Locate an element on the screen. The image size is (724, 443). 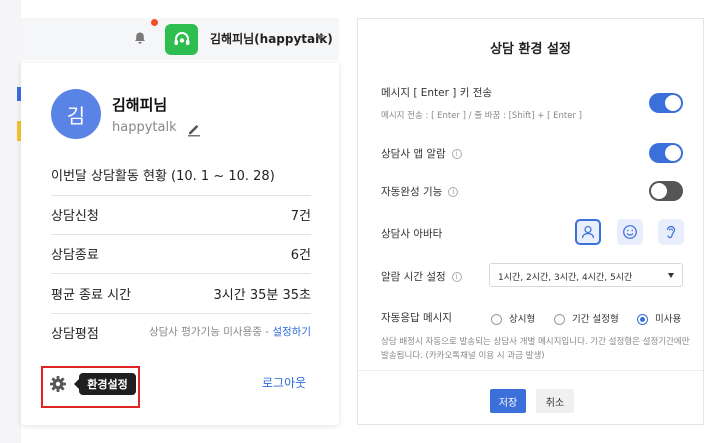
ear-avatar-icon is located at coordinates (671, 232).